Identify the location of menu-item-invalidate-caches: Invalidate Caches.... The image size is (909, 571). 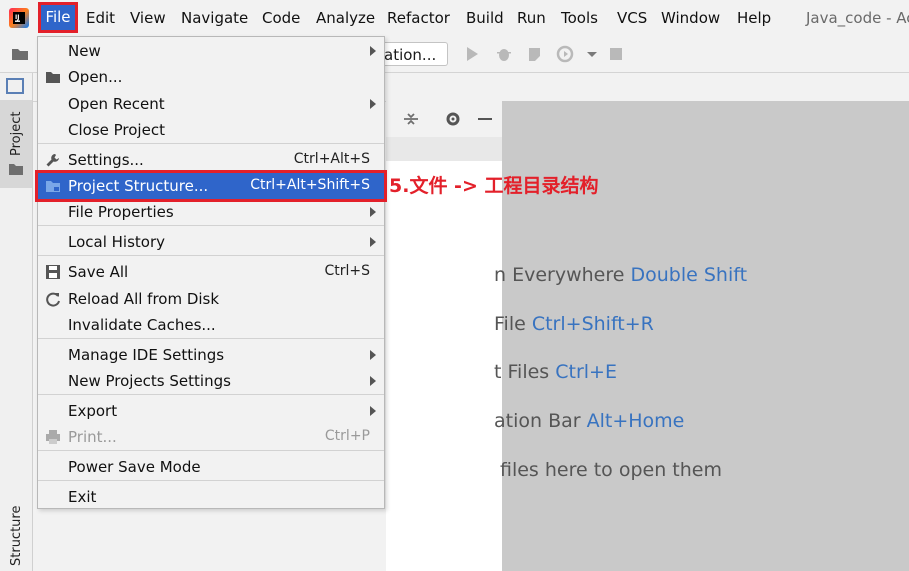
(211, 325).